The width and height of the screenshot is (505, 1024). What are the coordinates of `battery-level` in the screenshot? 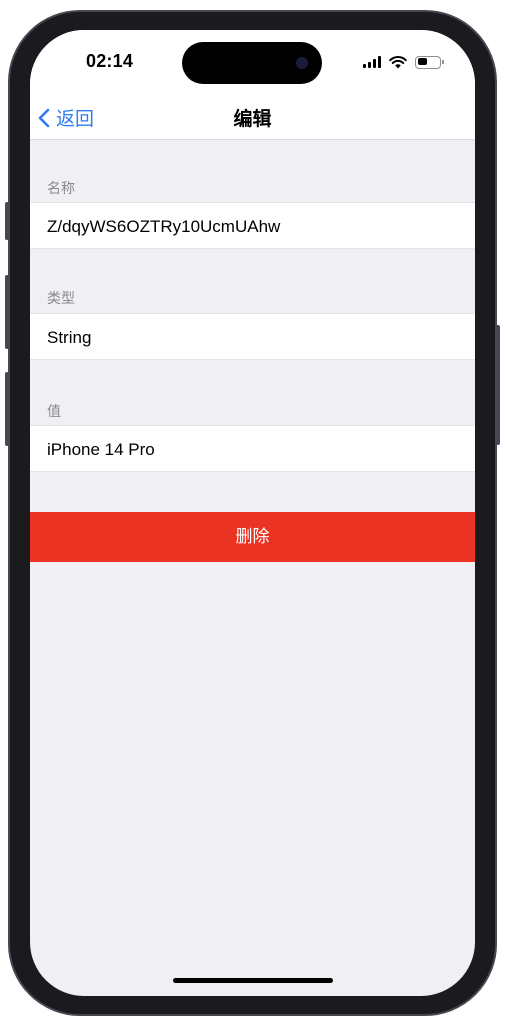 It's located at (422, 61).